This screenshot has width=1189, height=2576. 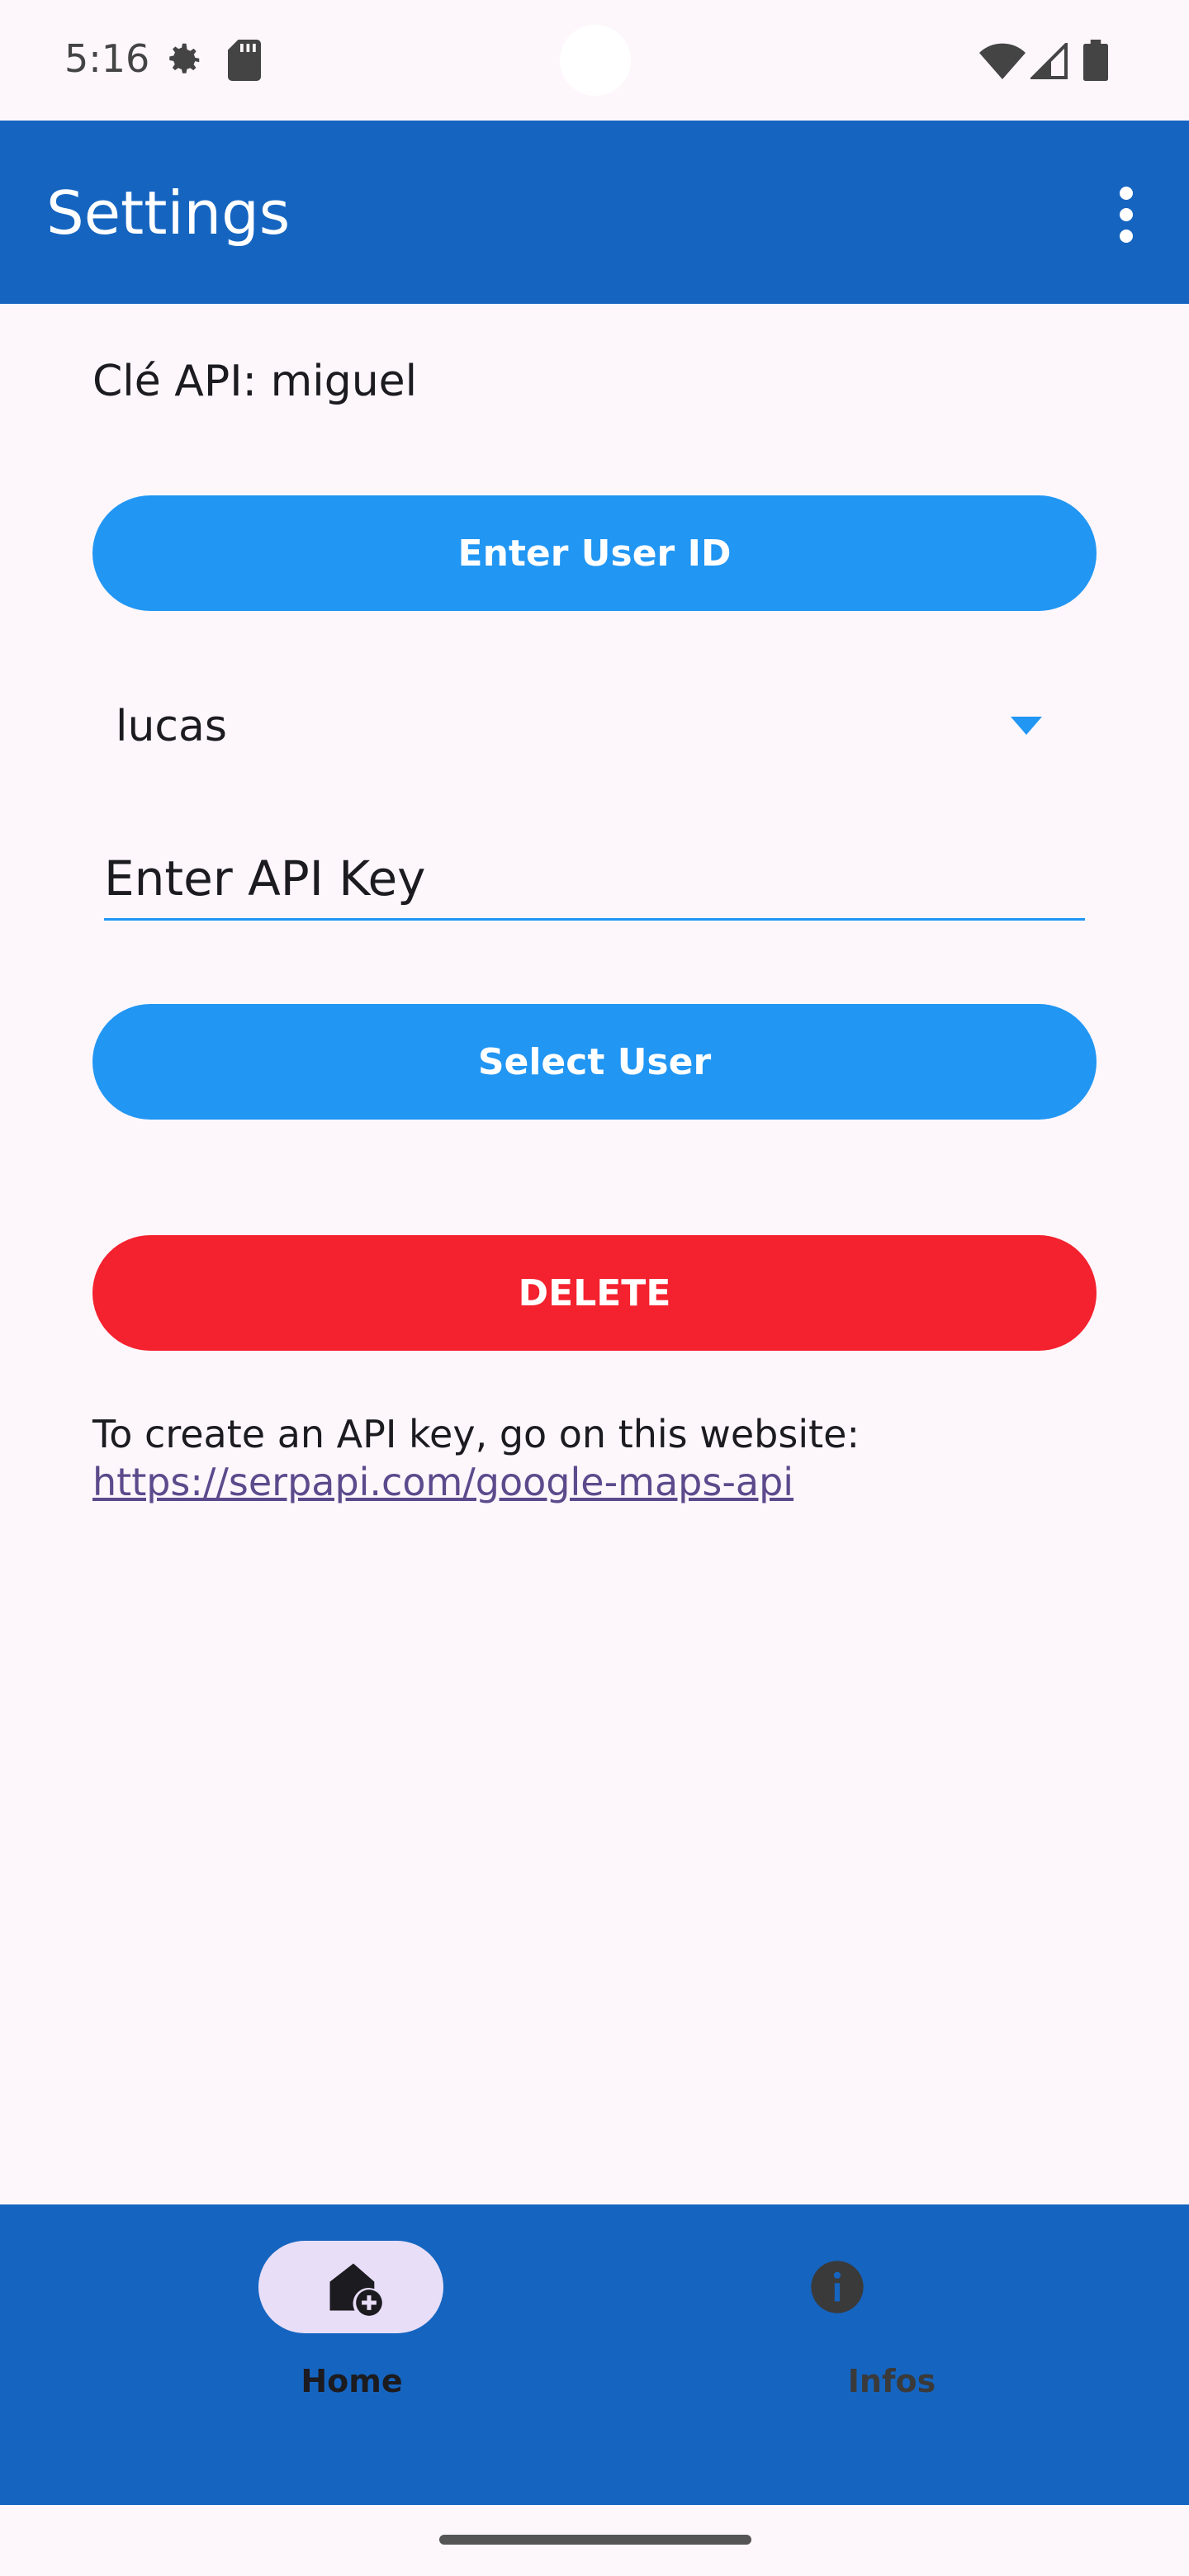 What do you see at coordinates (355, 2289) in the screenshot?
I see `home-add-icon` at bounding box center [355, 2289].